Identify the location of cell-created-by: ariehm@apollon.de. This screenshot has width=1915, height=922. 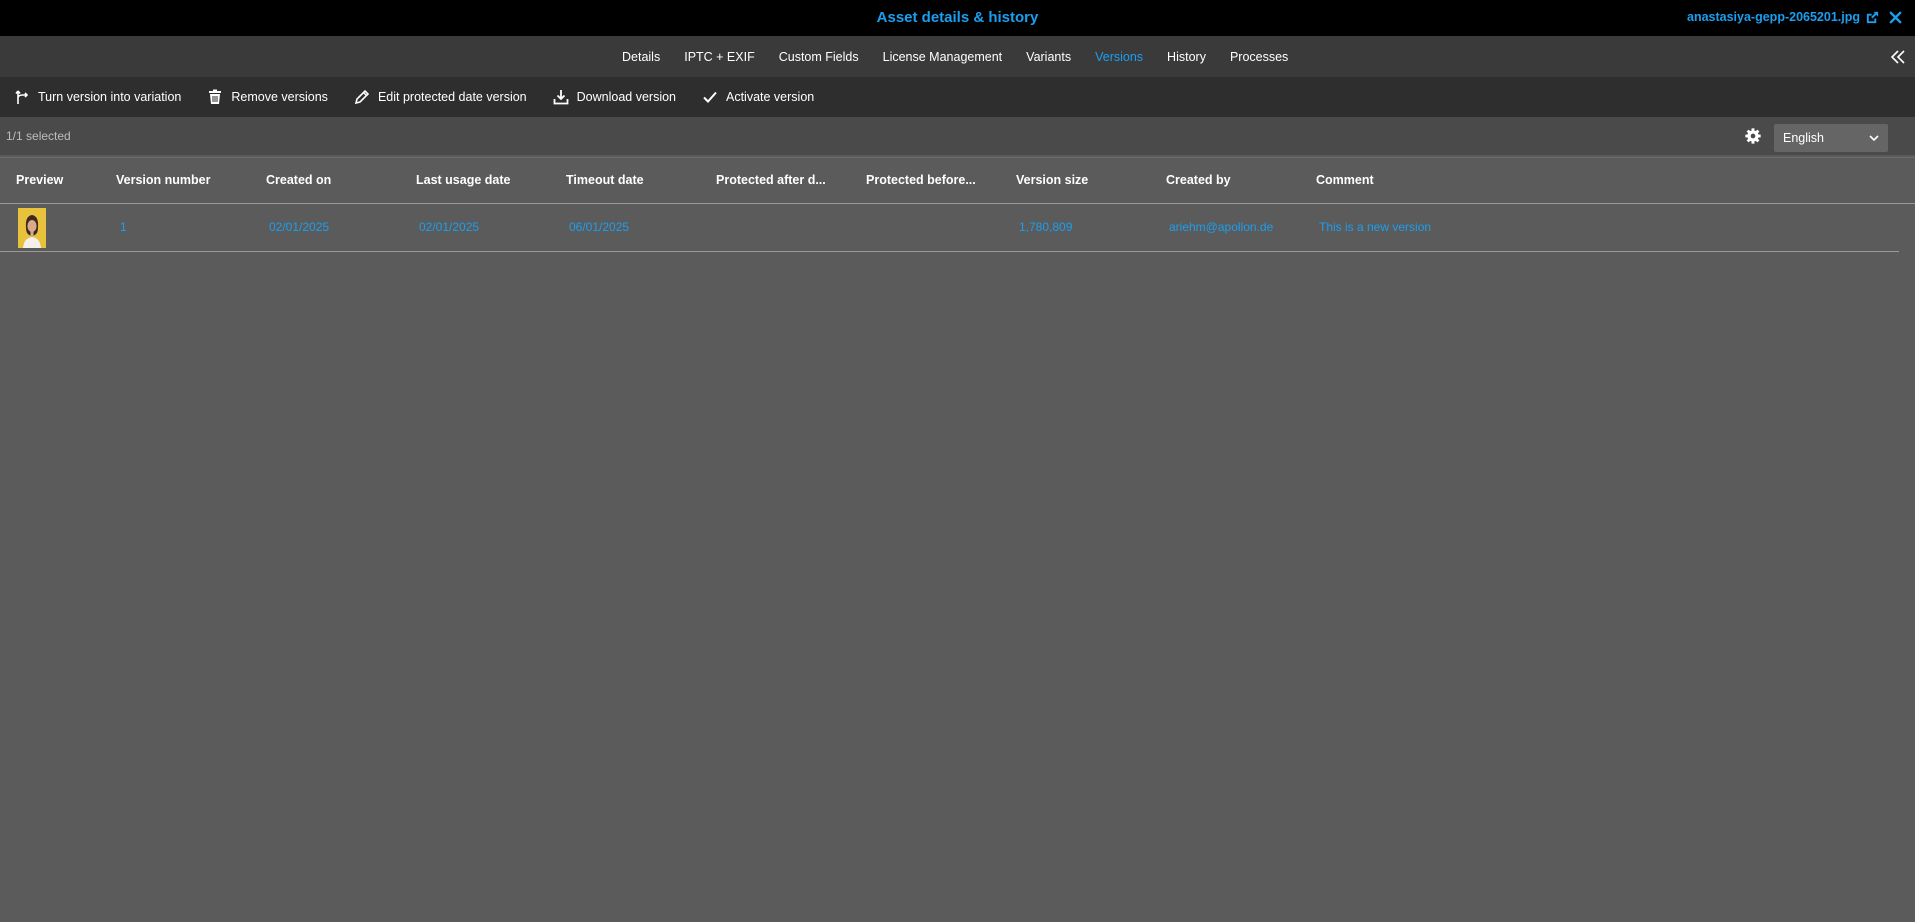
(1221, 227).